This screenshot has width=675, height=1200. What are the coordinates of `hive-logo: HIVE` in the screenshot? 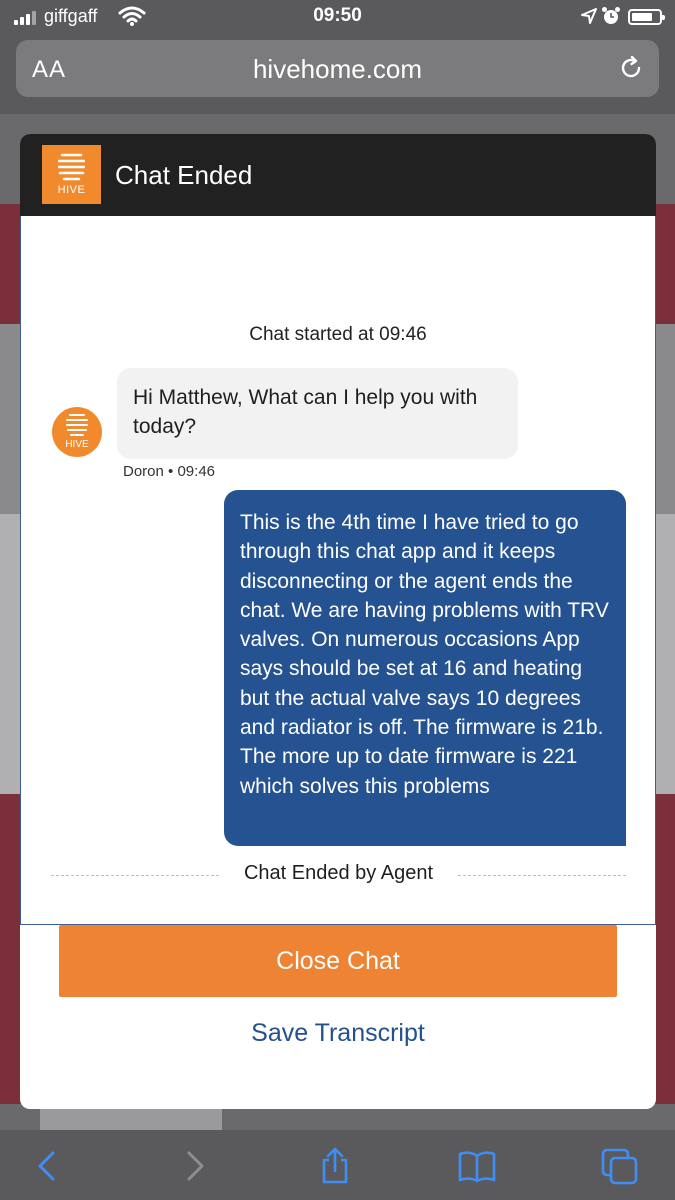 It's located at (71, 174).